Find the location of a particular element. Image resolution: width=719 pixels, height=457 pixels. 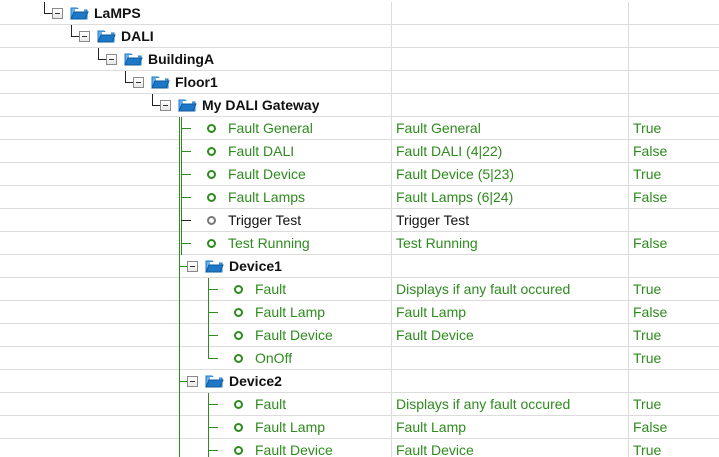

description-cell: Fault Device is located at coordinates (435, 449).